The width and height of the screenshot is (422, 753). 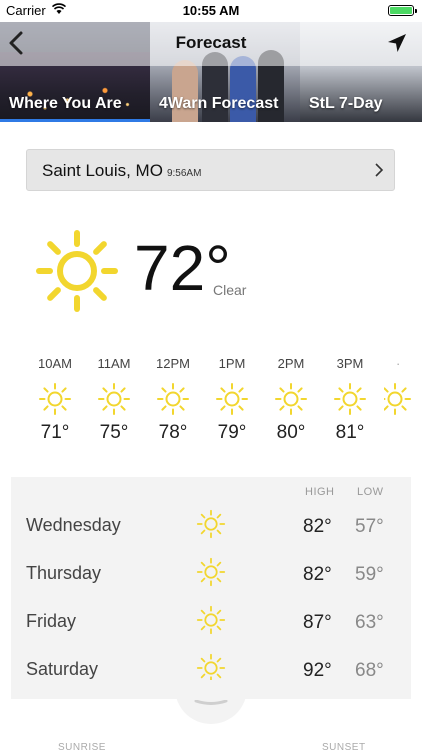 What do you see at coordinates (73, 525) in the screenshot?
I see `day-name: Wednesday` at bounding box center [73, 525].